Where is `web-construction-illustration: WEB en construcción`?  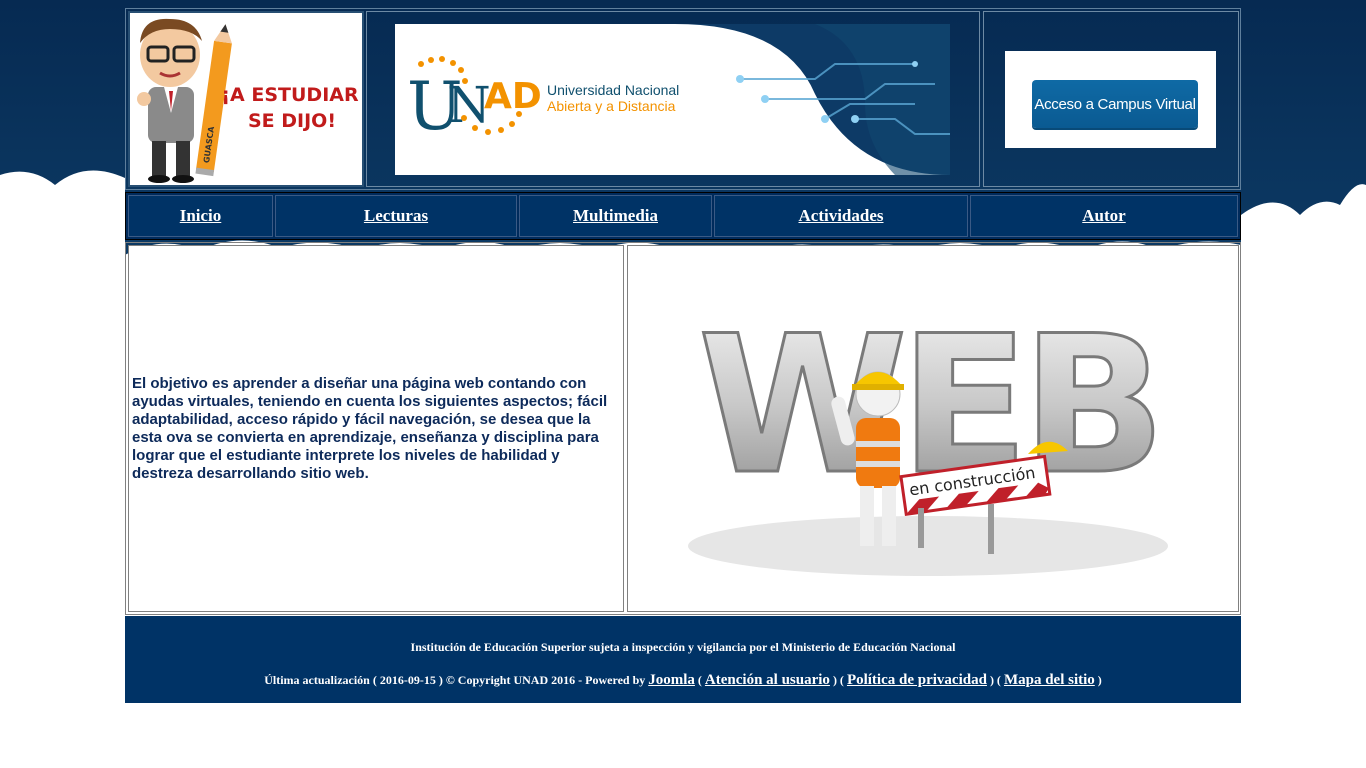 web-construction-illustration: WEB en construcción is located at coordinates (928, 435).